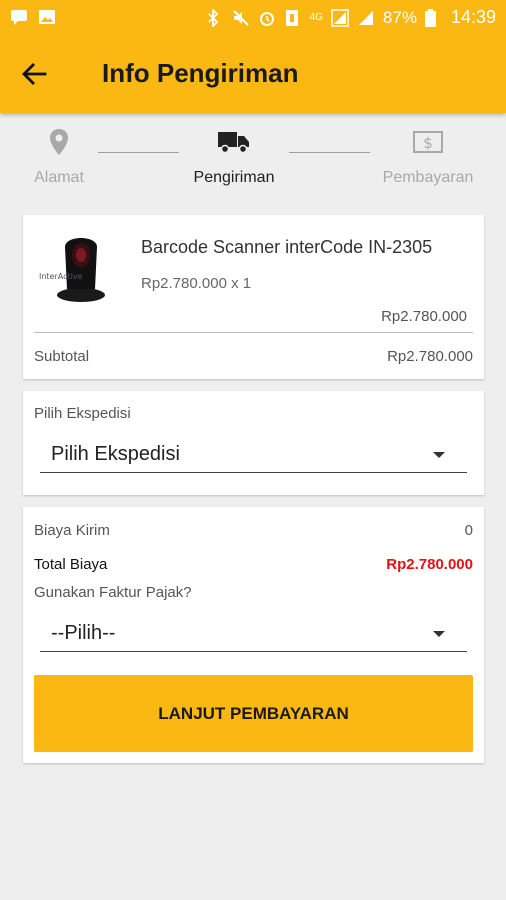  What do you see at coordinates (429, 564) in the screenshot?
I see `total-value: Rp2.780.000` at bounding box center [429, 564].